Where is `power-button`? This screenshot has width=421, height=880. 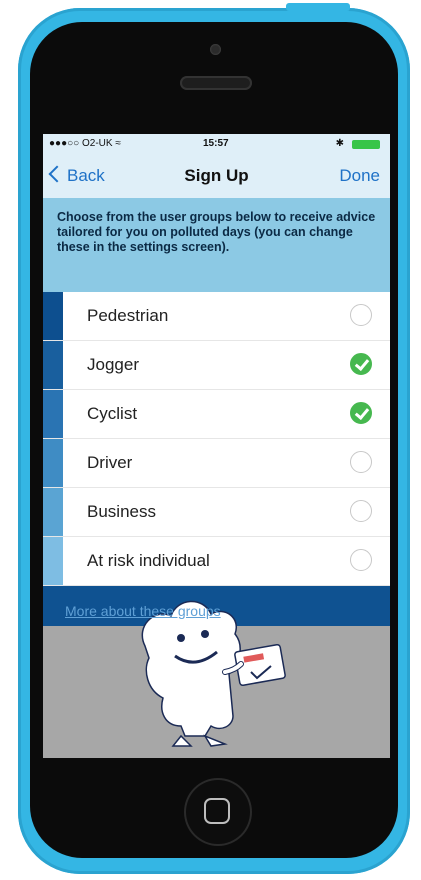
power-button is located at coordinates (318, 7).